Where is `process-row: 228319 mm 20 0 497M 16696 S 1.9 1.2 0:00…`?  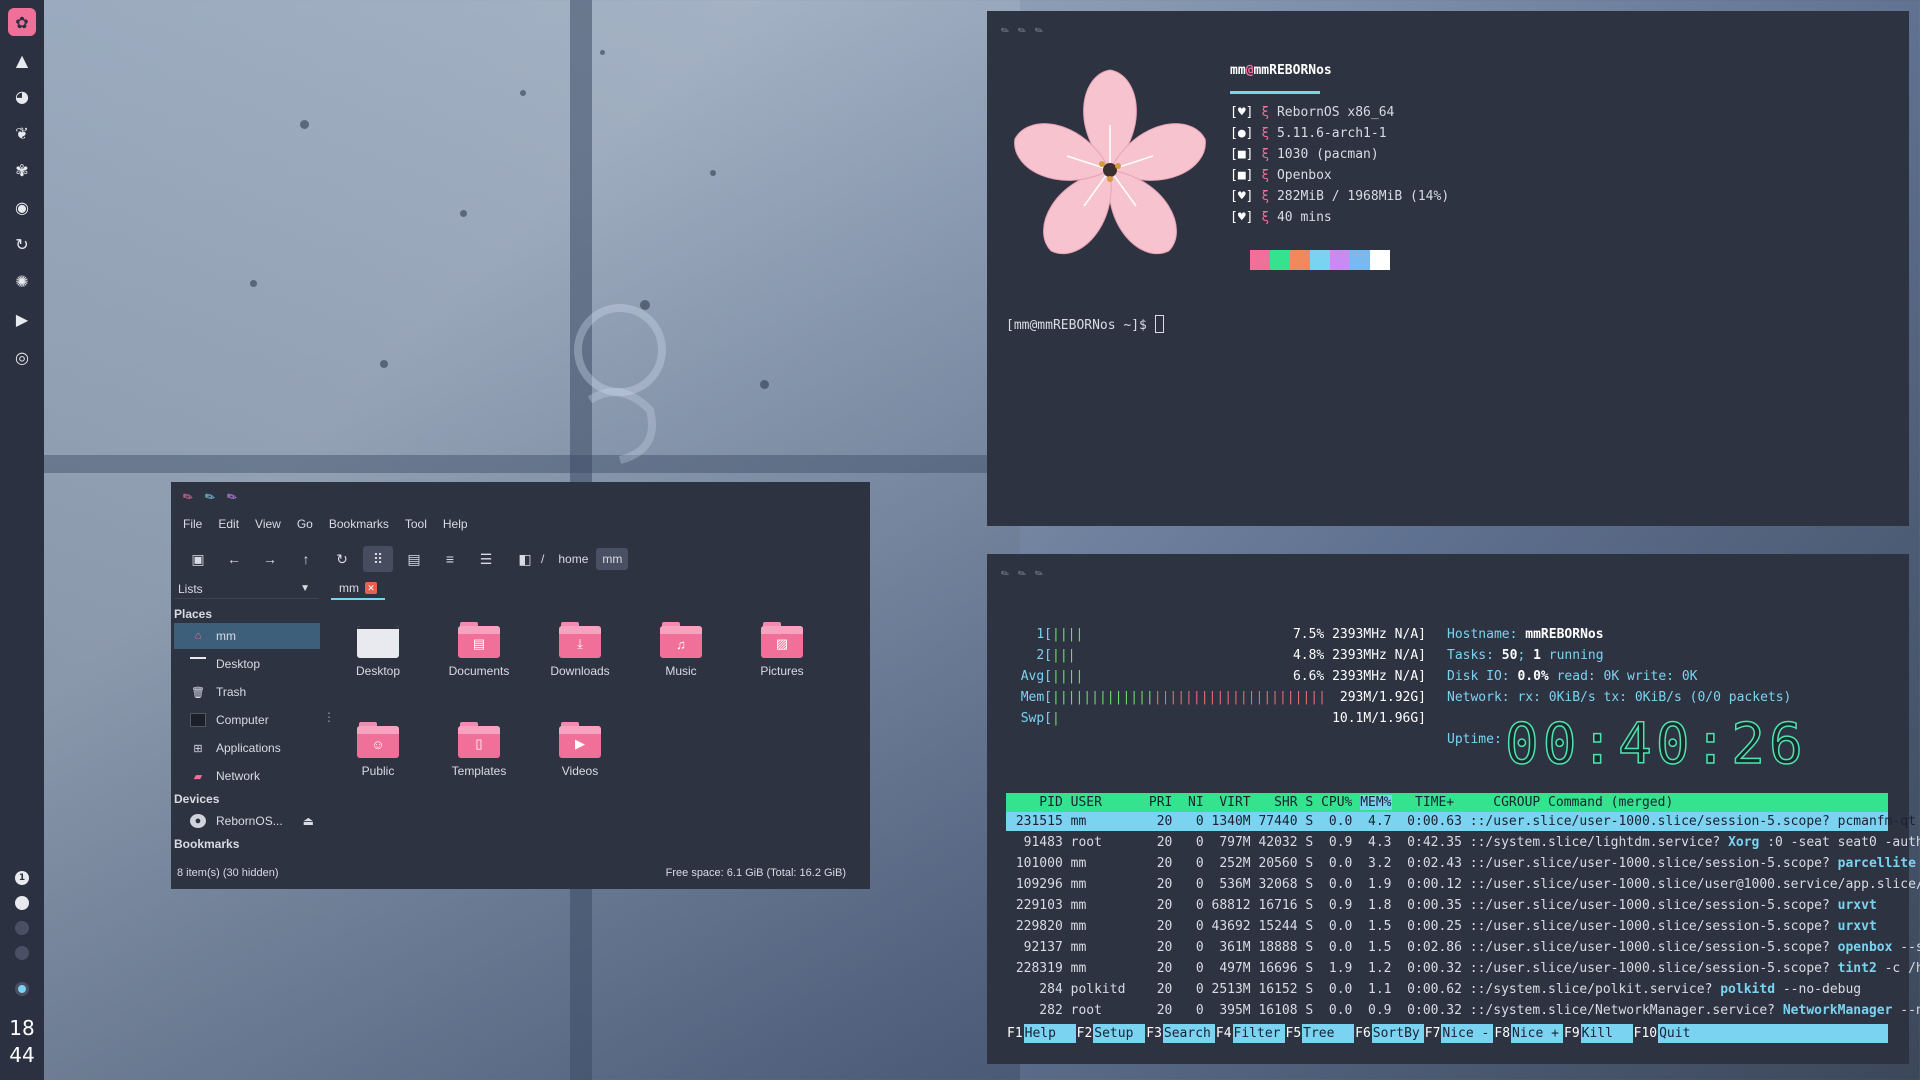
process-row: 228319 mm 20 0 497M 16696 S 1.9 1.2 0:00… is located at coordinates (1463, 968).